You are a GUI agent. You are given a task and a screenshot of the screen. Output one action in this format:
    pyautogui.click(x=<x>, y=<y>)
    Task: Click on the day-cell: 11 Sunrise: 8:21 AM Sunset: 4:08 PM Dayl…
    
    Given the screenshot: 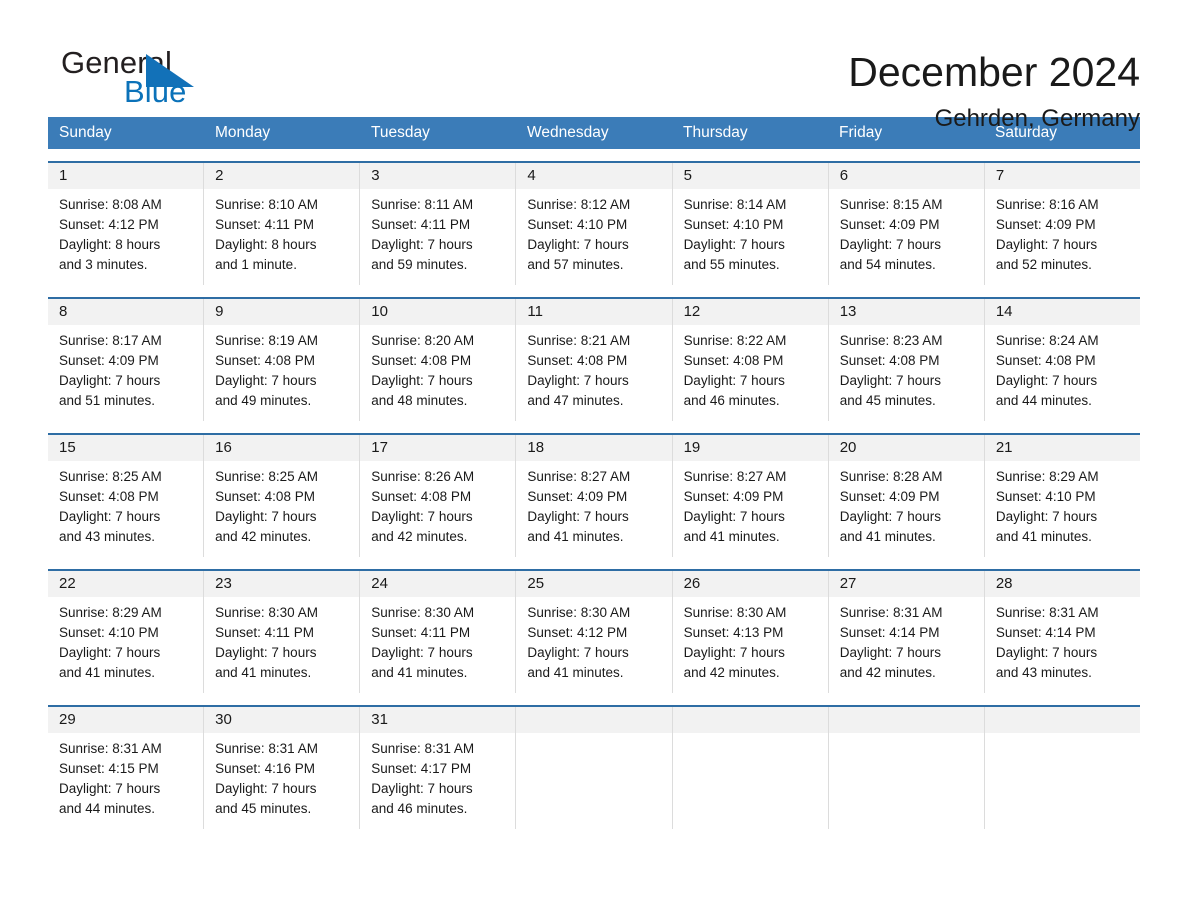 What is the action you would take?
    pyautogui.click(x=594, y=360)
    